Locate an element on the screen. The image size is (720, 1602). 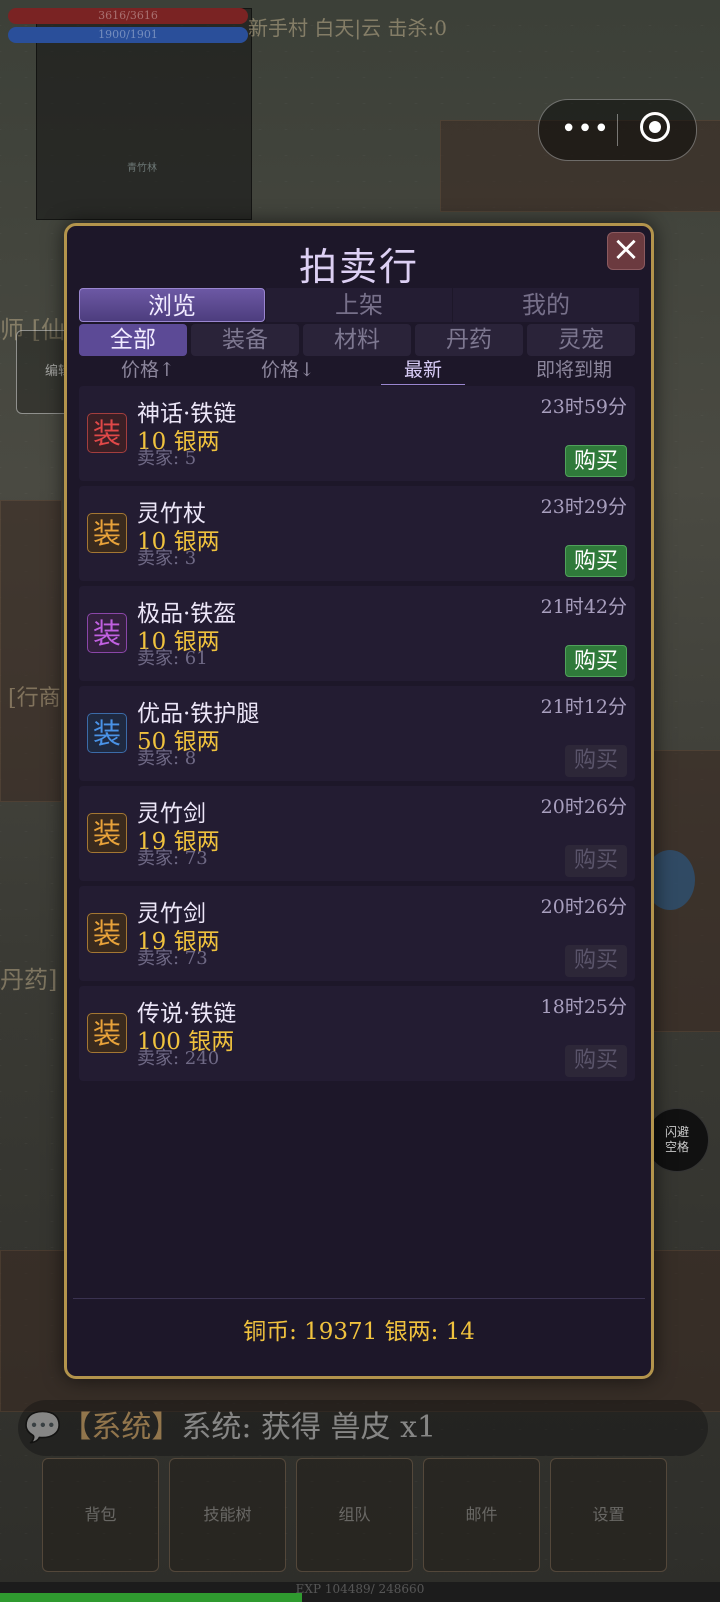
category-all: 全部 is located at coordinates (133, 340).